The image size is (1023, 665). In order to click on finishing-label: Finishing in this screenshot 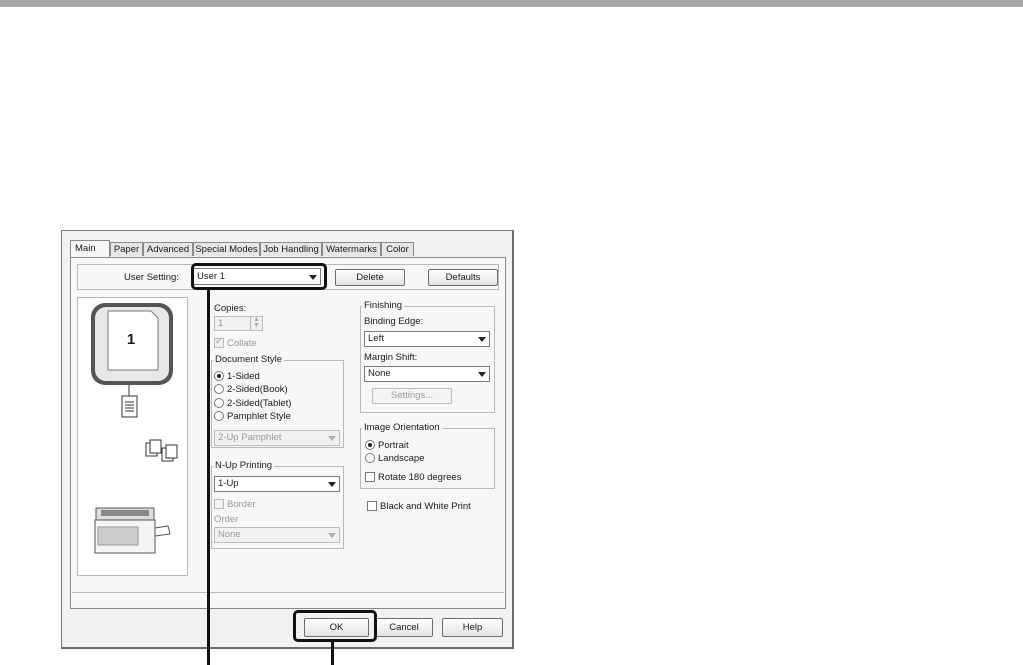, I will do `click(383, 305)`.